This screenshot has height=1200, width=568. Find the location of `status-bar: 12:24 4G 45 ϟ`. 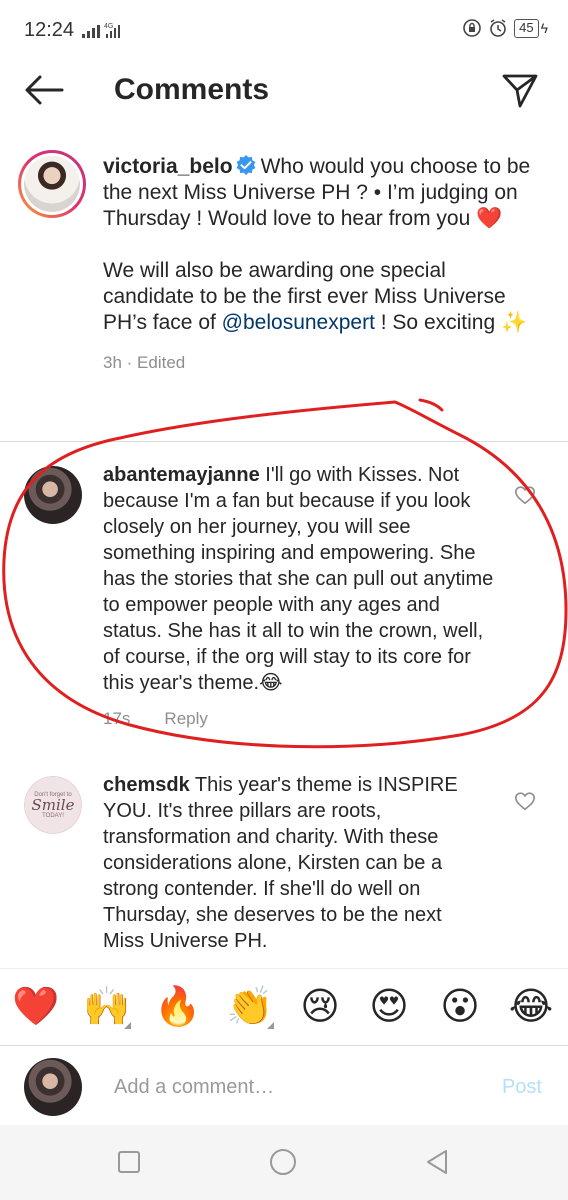

status-bar: 12:24 4G 45 ϟ is located at coordinates (284, 30).